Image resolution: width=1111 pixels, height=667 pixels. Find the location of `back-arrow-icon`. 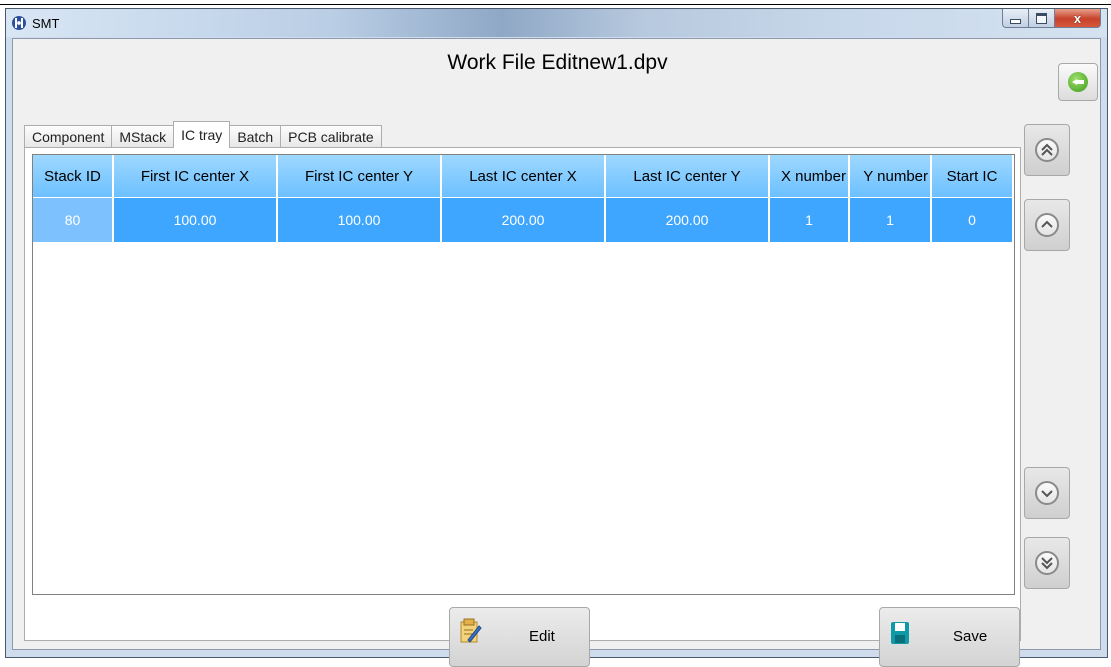

back-arrow-icon is located at coordinates (1078, 82).